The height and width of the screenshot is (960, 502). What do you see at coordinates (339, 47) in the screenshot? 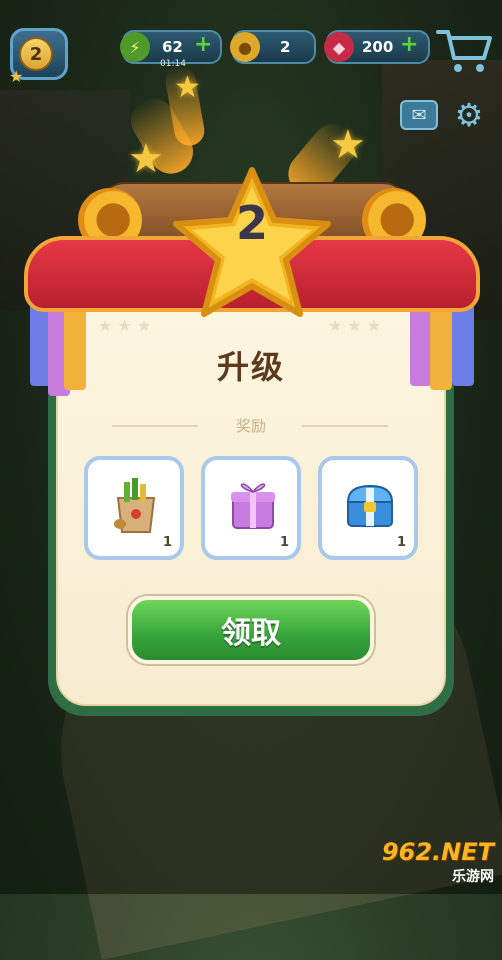
I see `ruby-icon: ◆` at bounding box center [339, 47].